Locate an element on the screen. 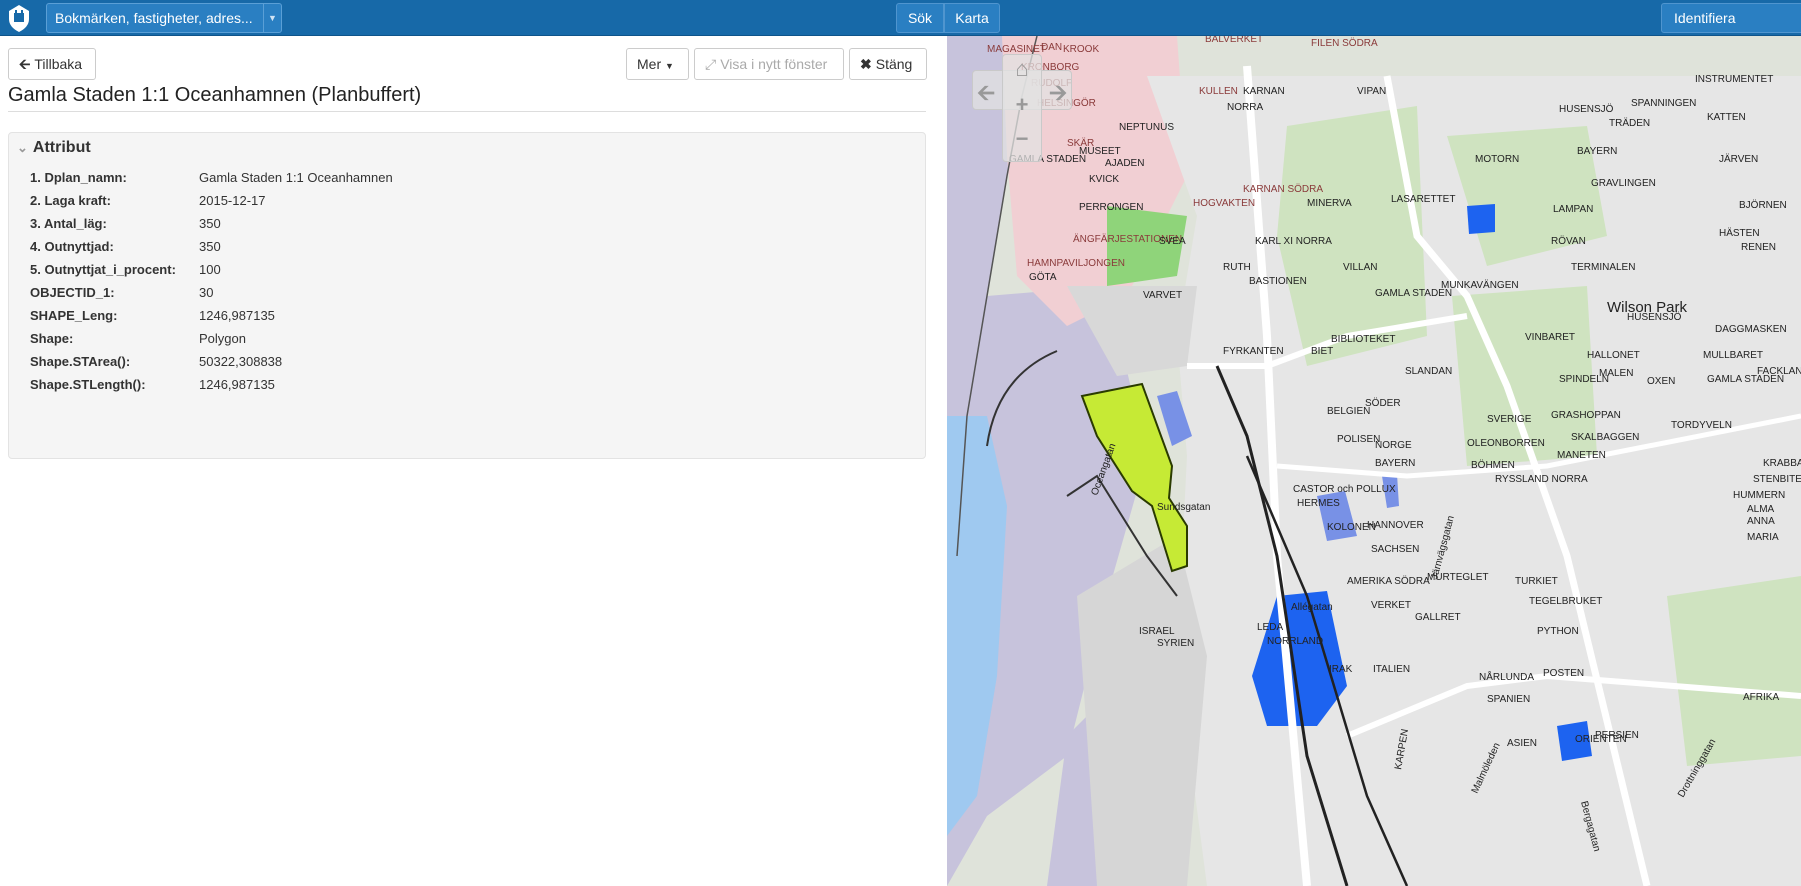 The width and height of the screenshot is (1801, 886). map-label: JÄRVEN is located at coordinates (1738, 159).